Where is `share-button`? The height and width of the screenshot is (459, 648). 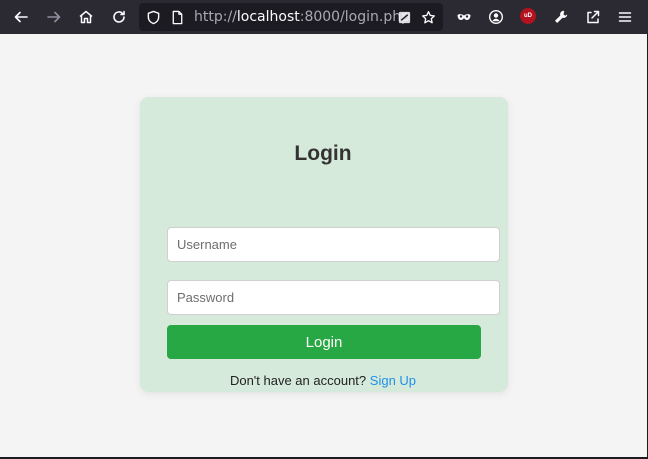
share-button is located at coordinates (593, 17).